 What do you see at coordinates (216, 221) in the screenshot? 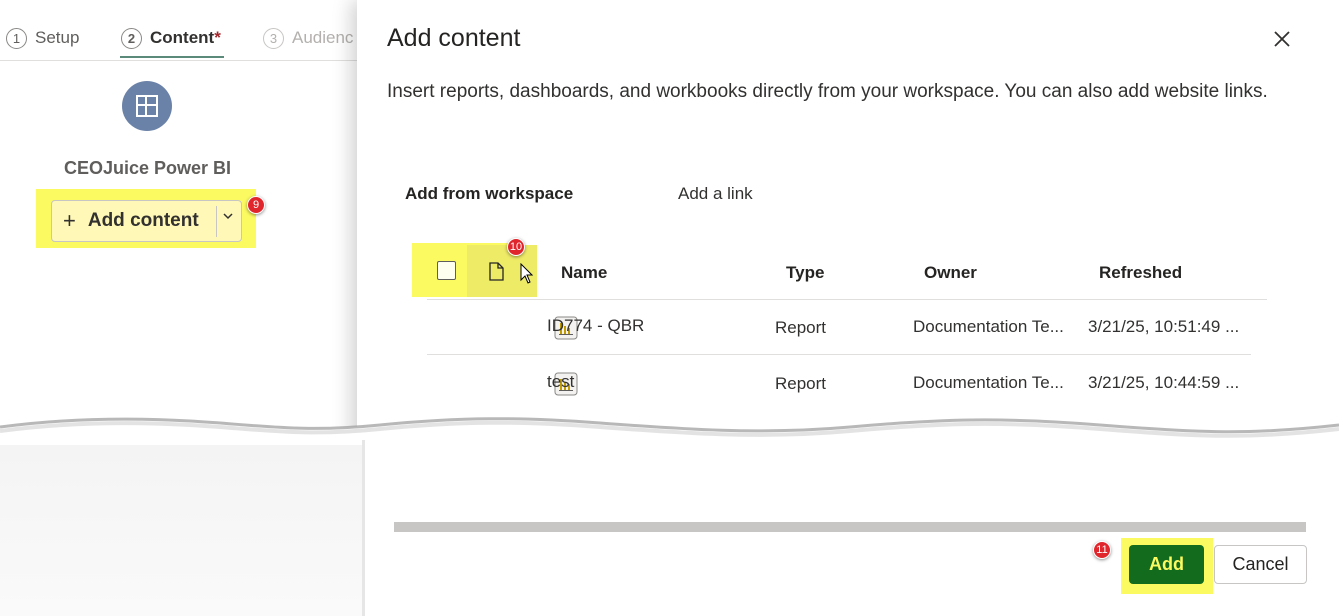
I see `button-divider` at bounding box center [216, 221].